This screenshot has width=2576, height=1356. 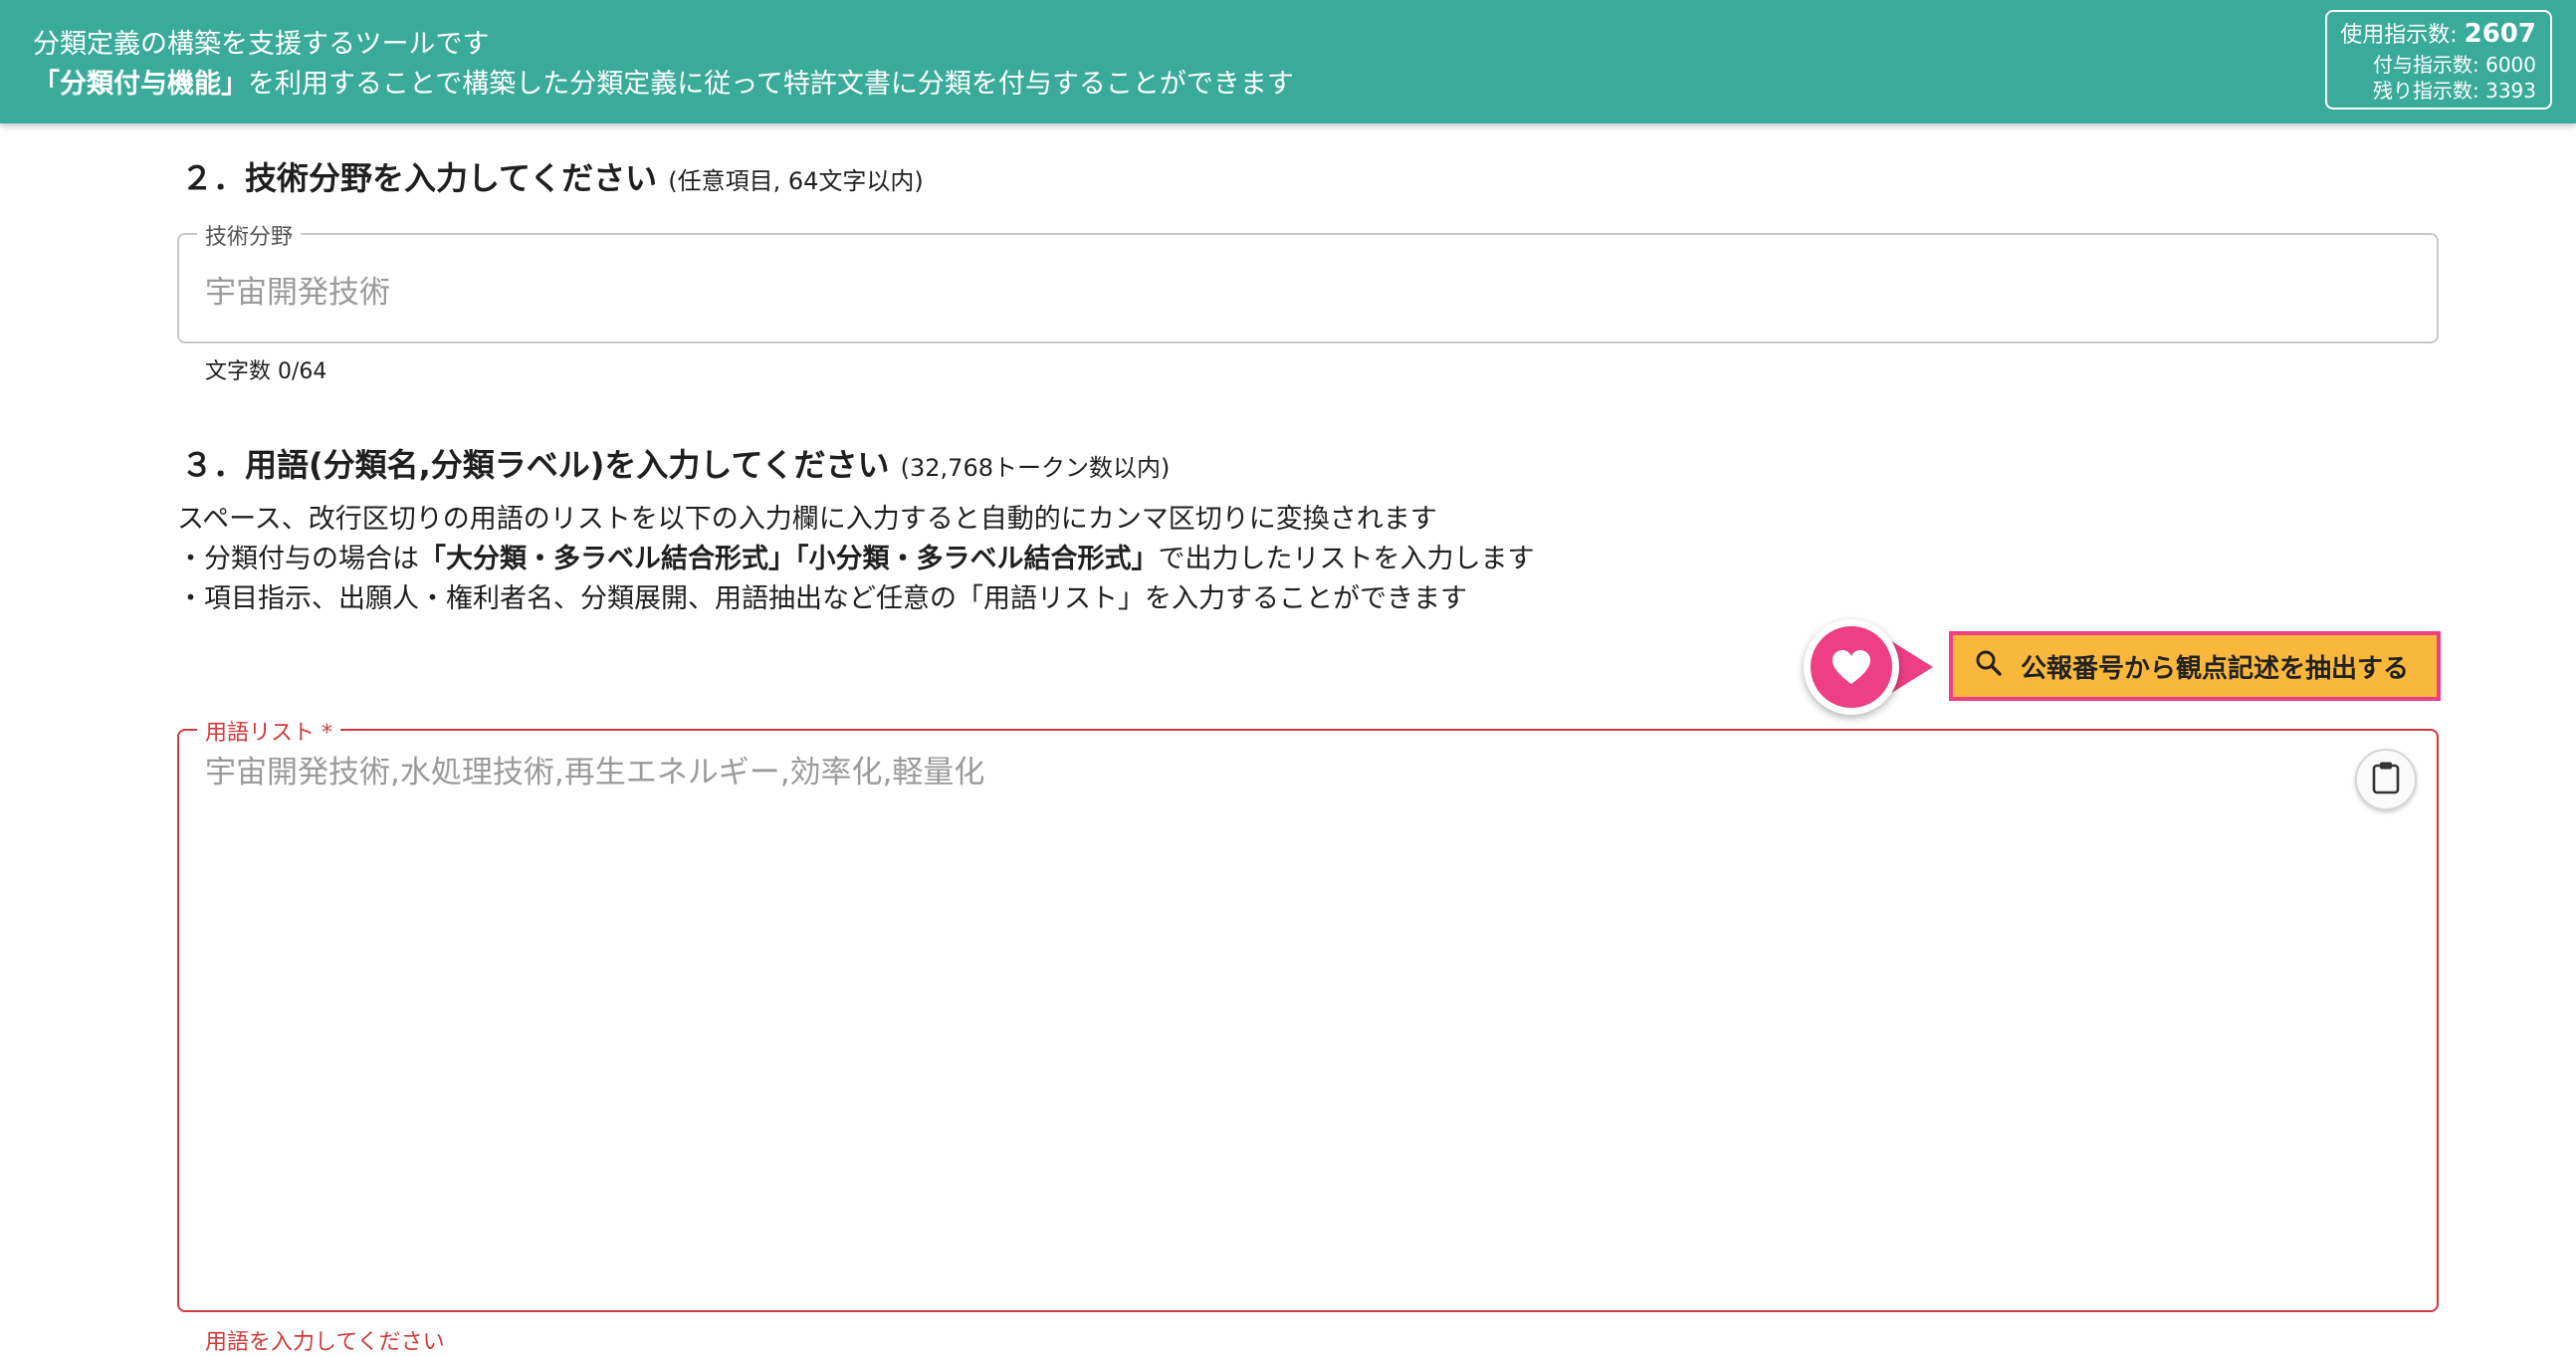 What do you see at coordinates (676, 465) in the screenshot?
I see `section3-heading: ３．用語(分類名,分類ラベル)を入力してください (32,768トークン数以内)` at bounding box center [676, 465].